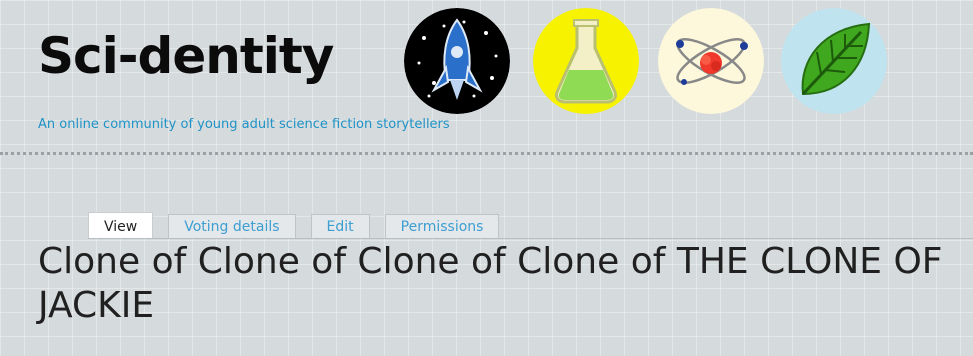 The height and width of the screenshot is (356, 973). Describe the element at coordinates (232, 226) in the screenshot. I see `tab-voting-details: Voting details` at that location.